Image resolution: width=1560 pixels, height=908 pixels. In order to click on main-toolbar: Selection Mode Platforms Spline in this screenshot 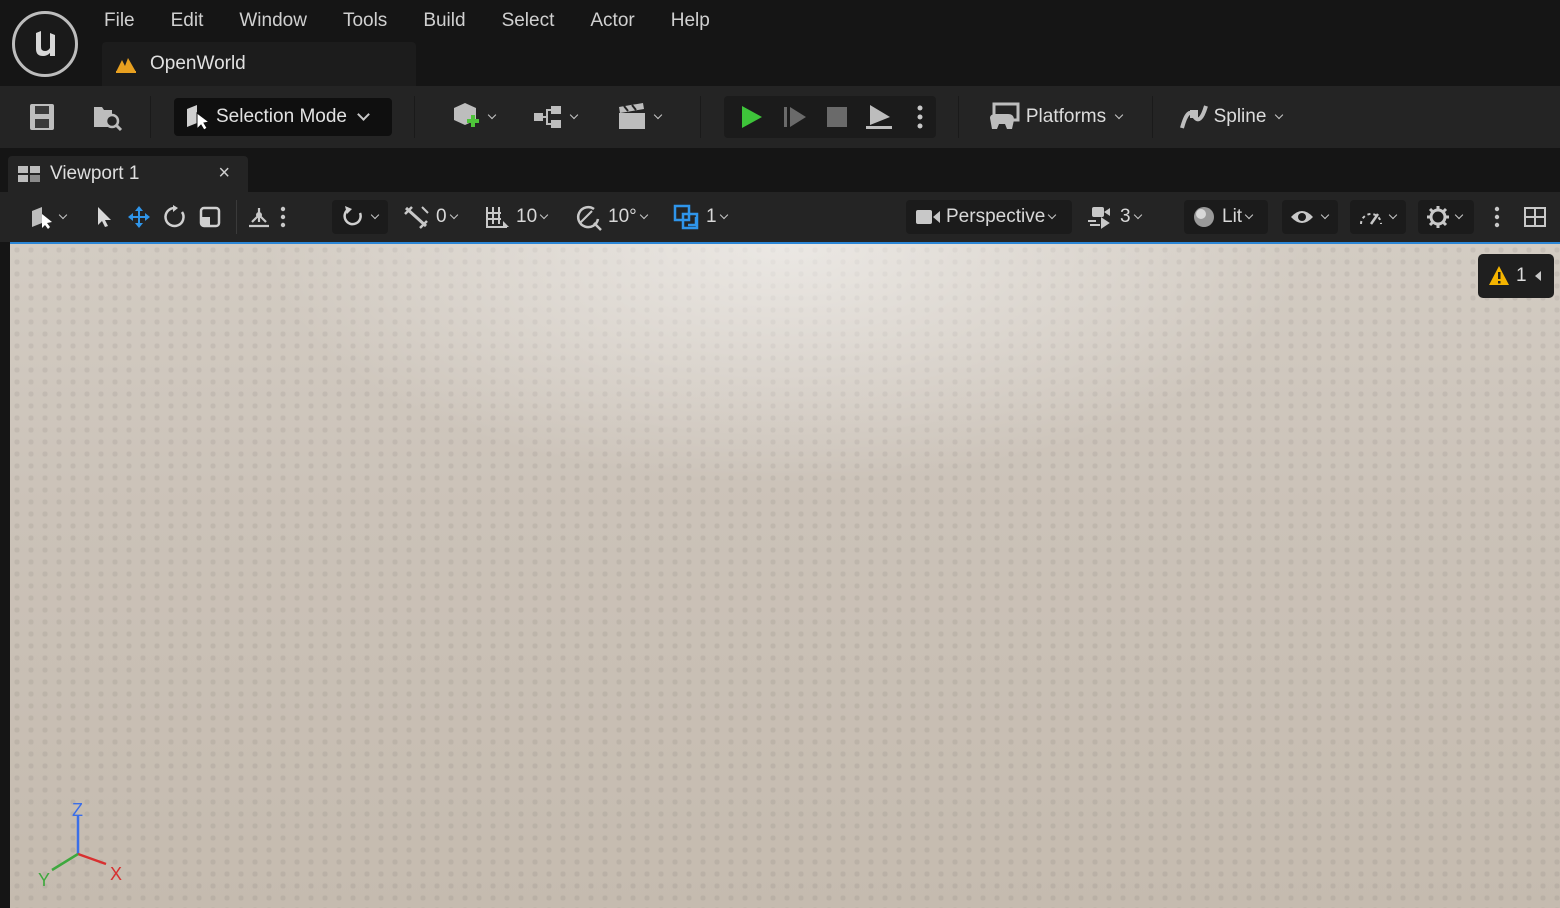, I will do `click(780, 117)`.